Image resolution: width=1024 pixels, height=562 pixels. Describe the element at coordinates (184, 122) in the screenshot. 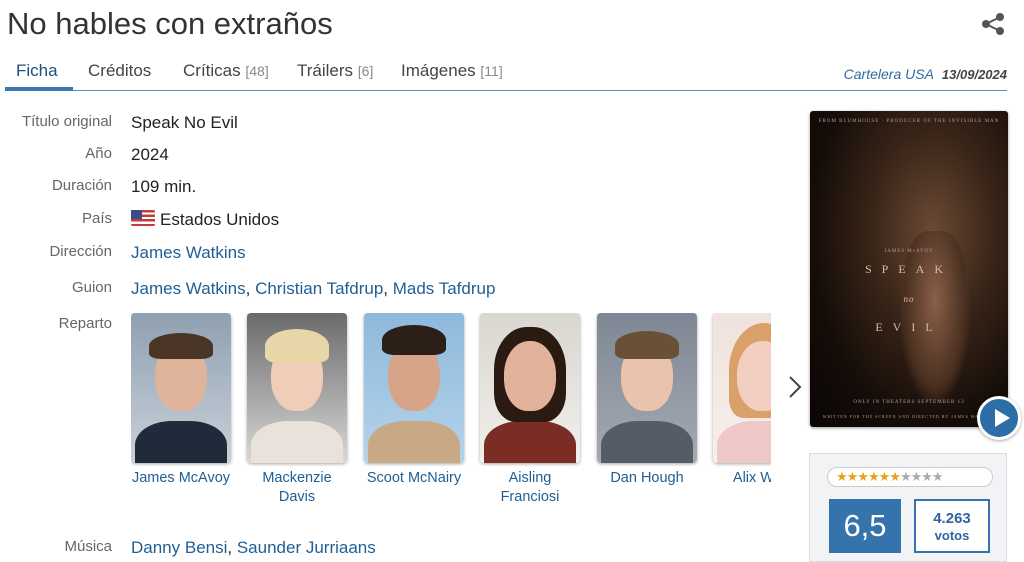

I see `original-title-value: Speak No Evil` at that location.